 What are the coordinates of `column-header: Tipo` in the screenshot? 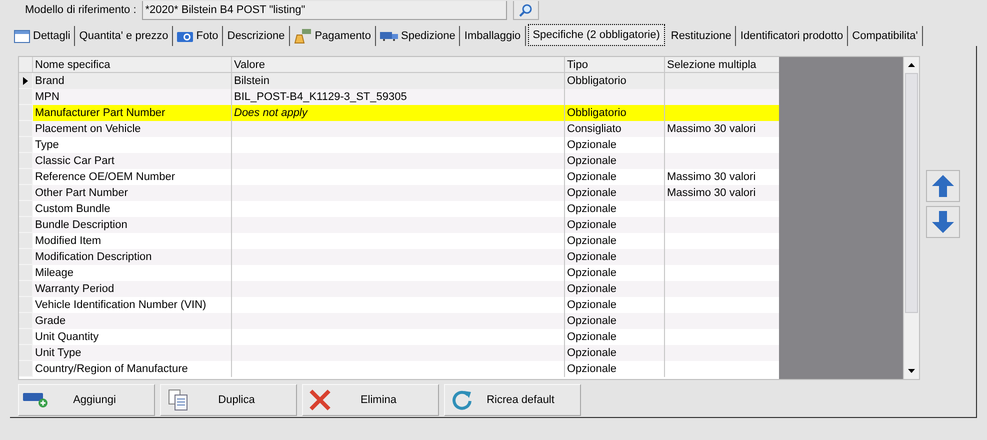 It's located at (615, 64).